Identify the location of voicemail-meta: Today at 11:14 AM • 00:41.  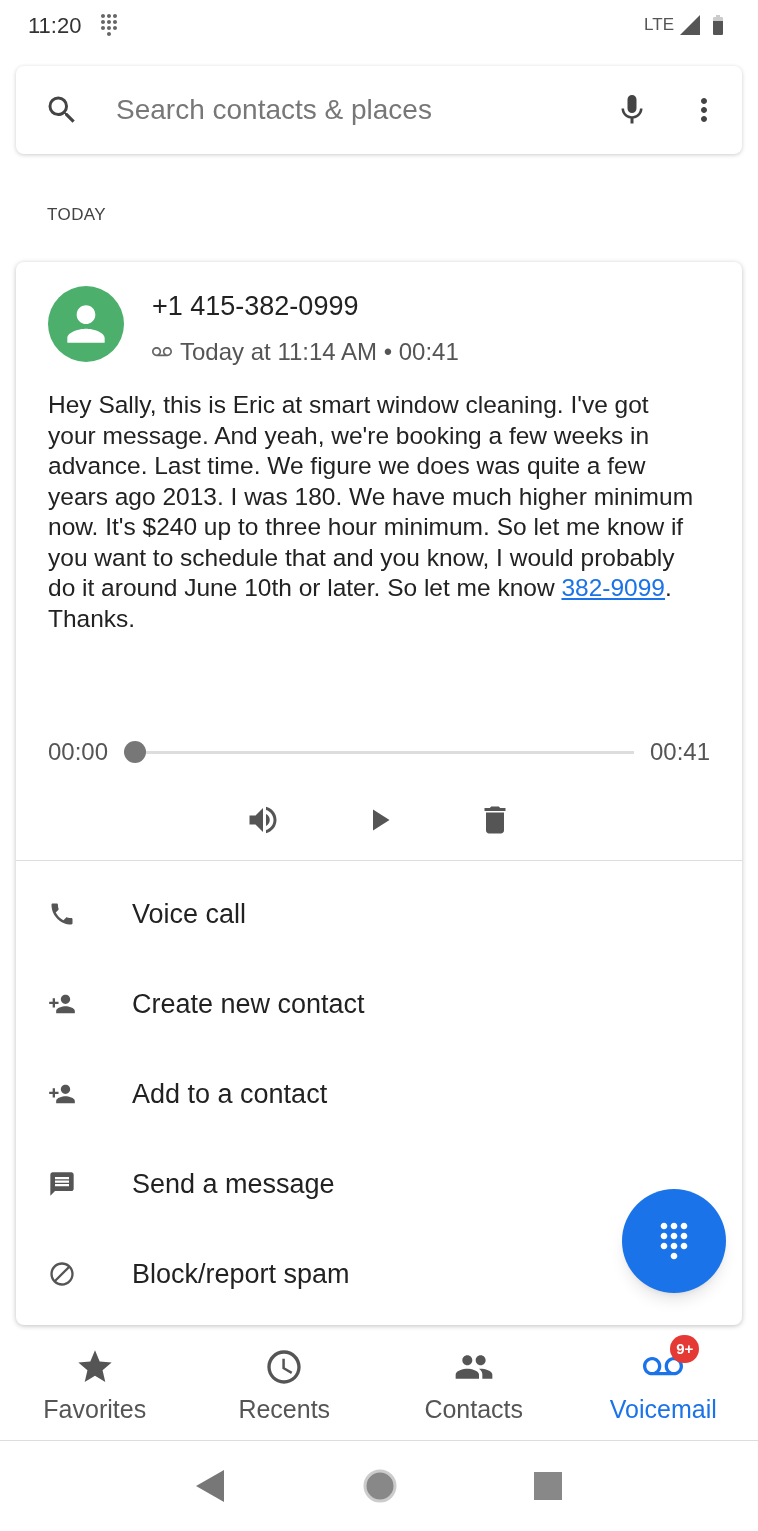
(319, 352).